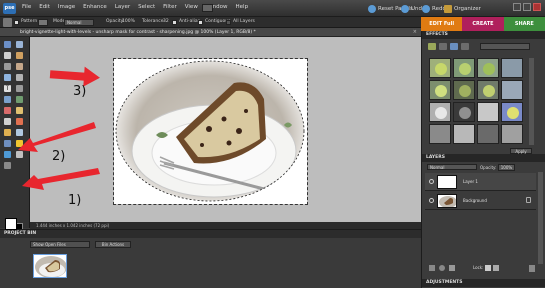 The height and width of the screenshot is (288, 545). I want to click on foreground-color-swatch, so click(11, 224).